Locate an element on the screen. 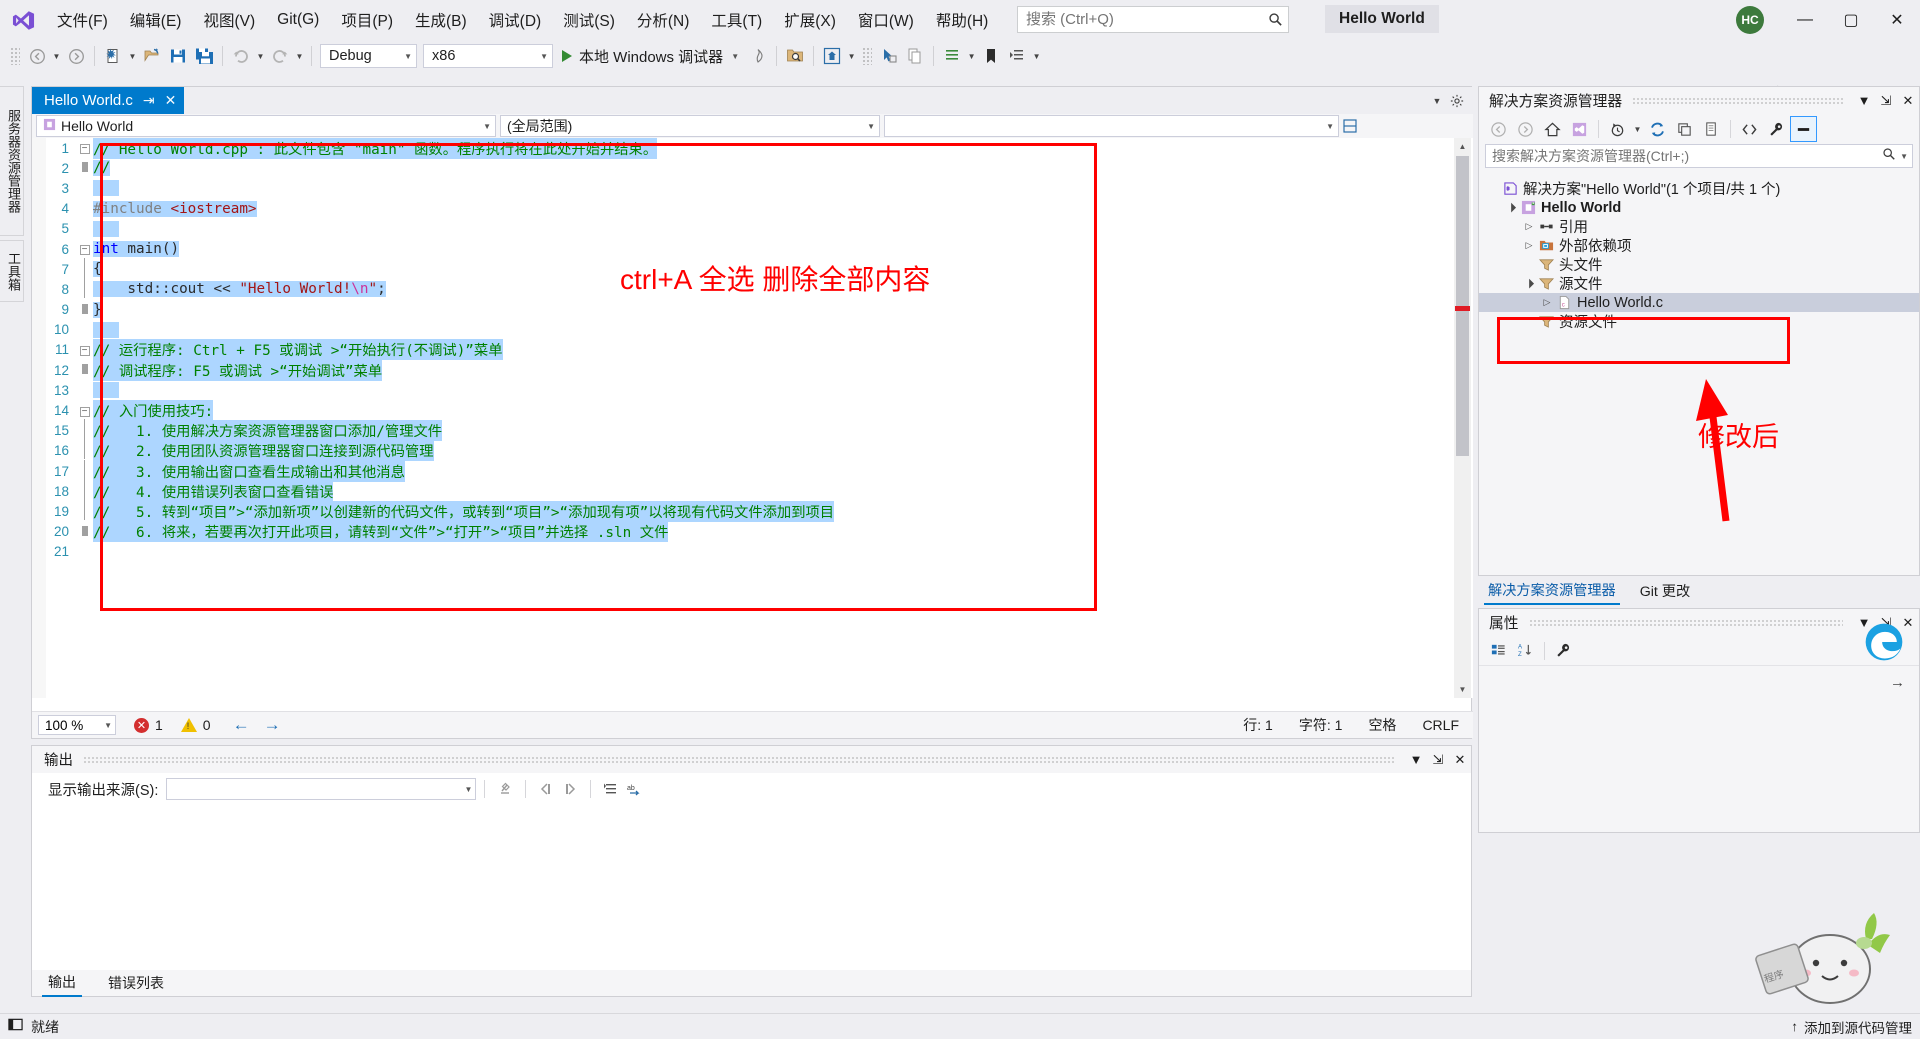 This screenshot has width=1920, height=1039. navigate-forward-icon is located at coordinates (76, 56).